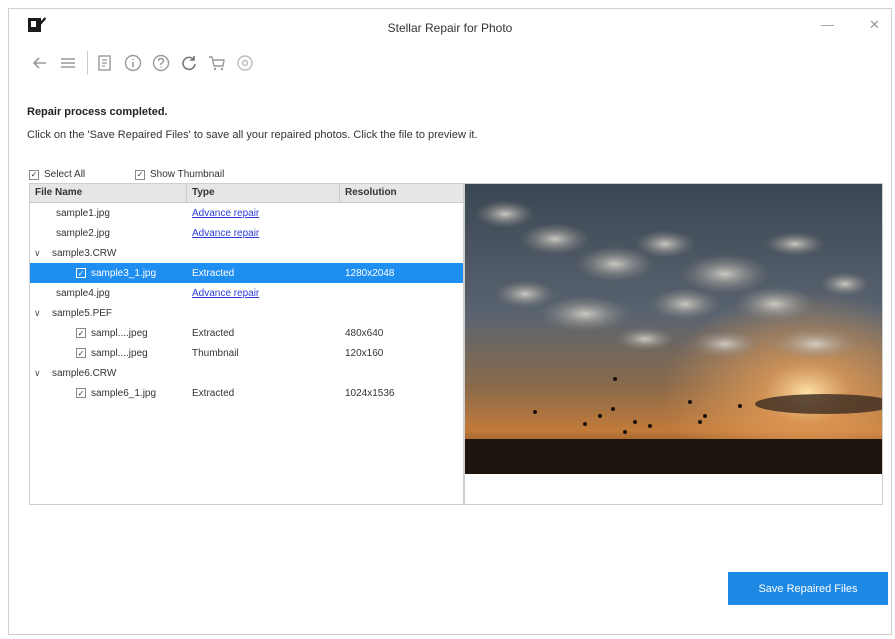 This screenshot has height=639, width=895. I want to click on select-all-label: Select All, so click(65, 174).